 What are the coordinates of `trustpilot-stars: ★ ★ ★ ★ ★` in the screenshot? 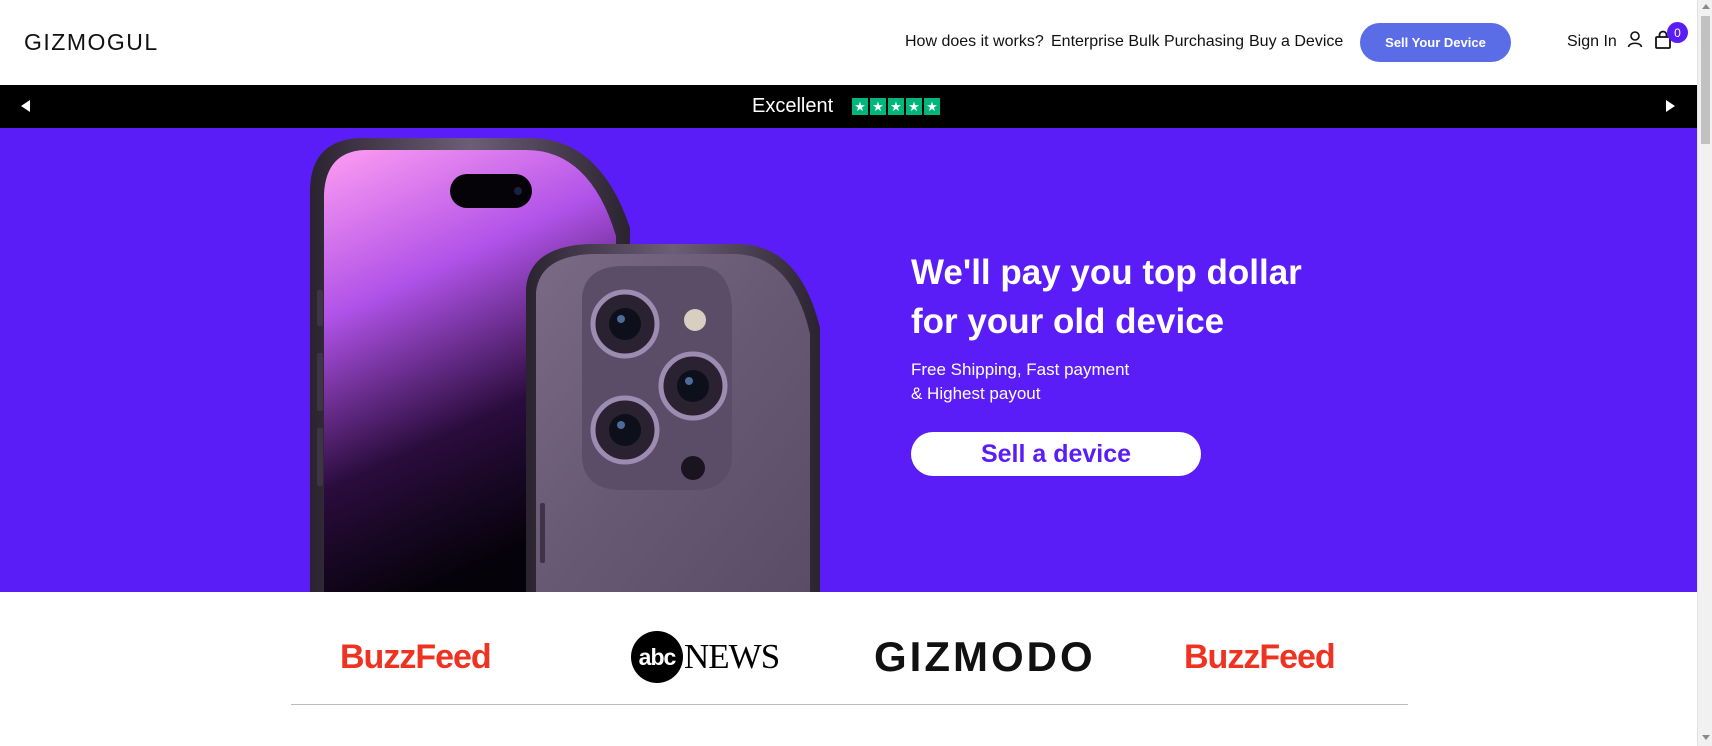 It's located at (896, 106).